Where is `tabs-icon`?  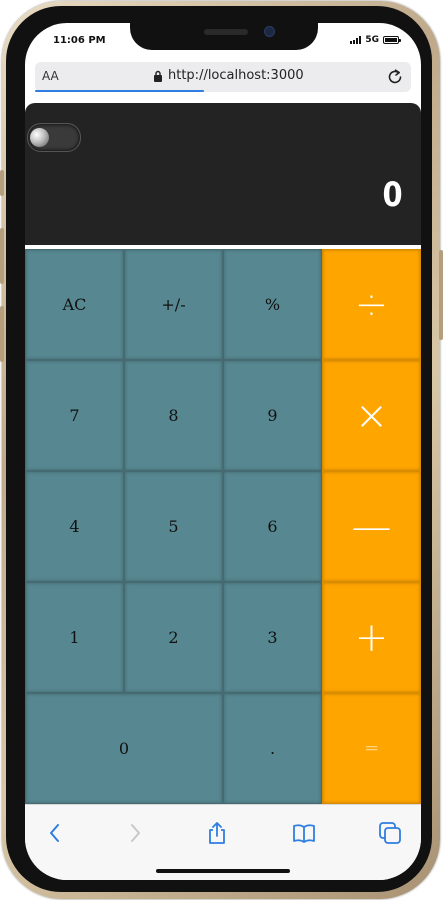
tabs-icon is located at coordinates (390, 833).